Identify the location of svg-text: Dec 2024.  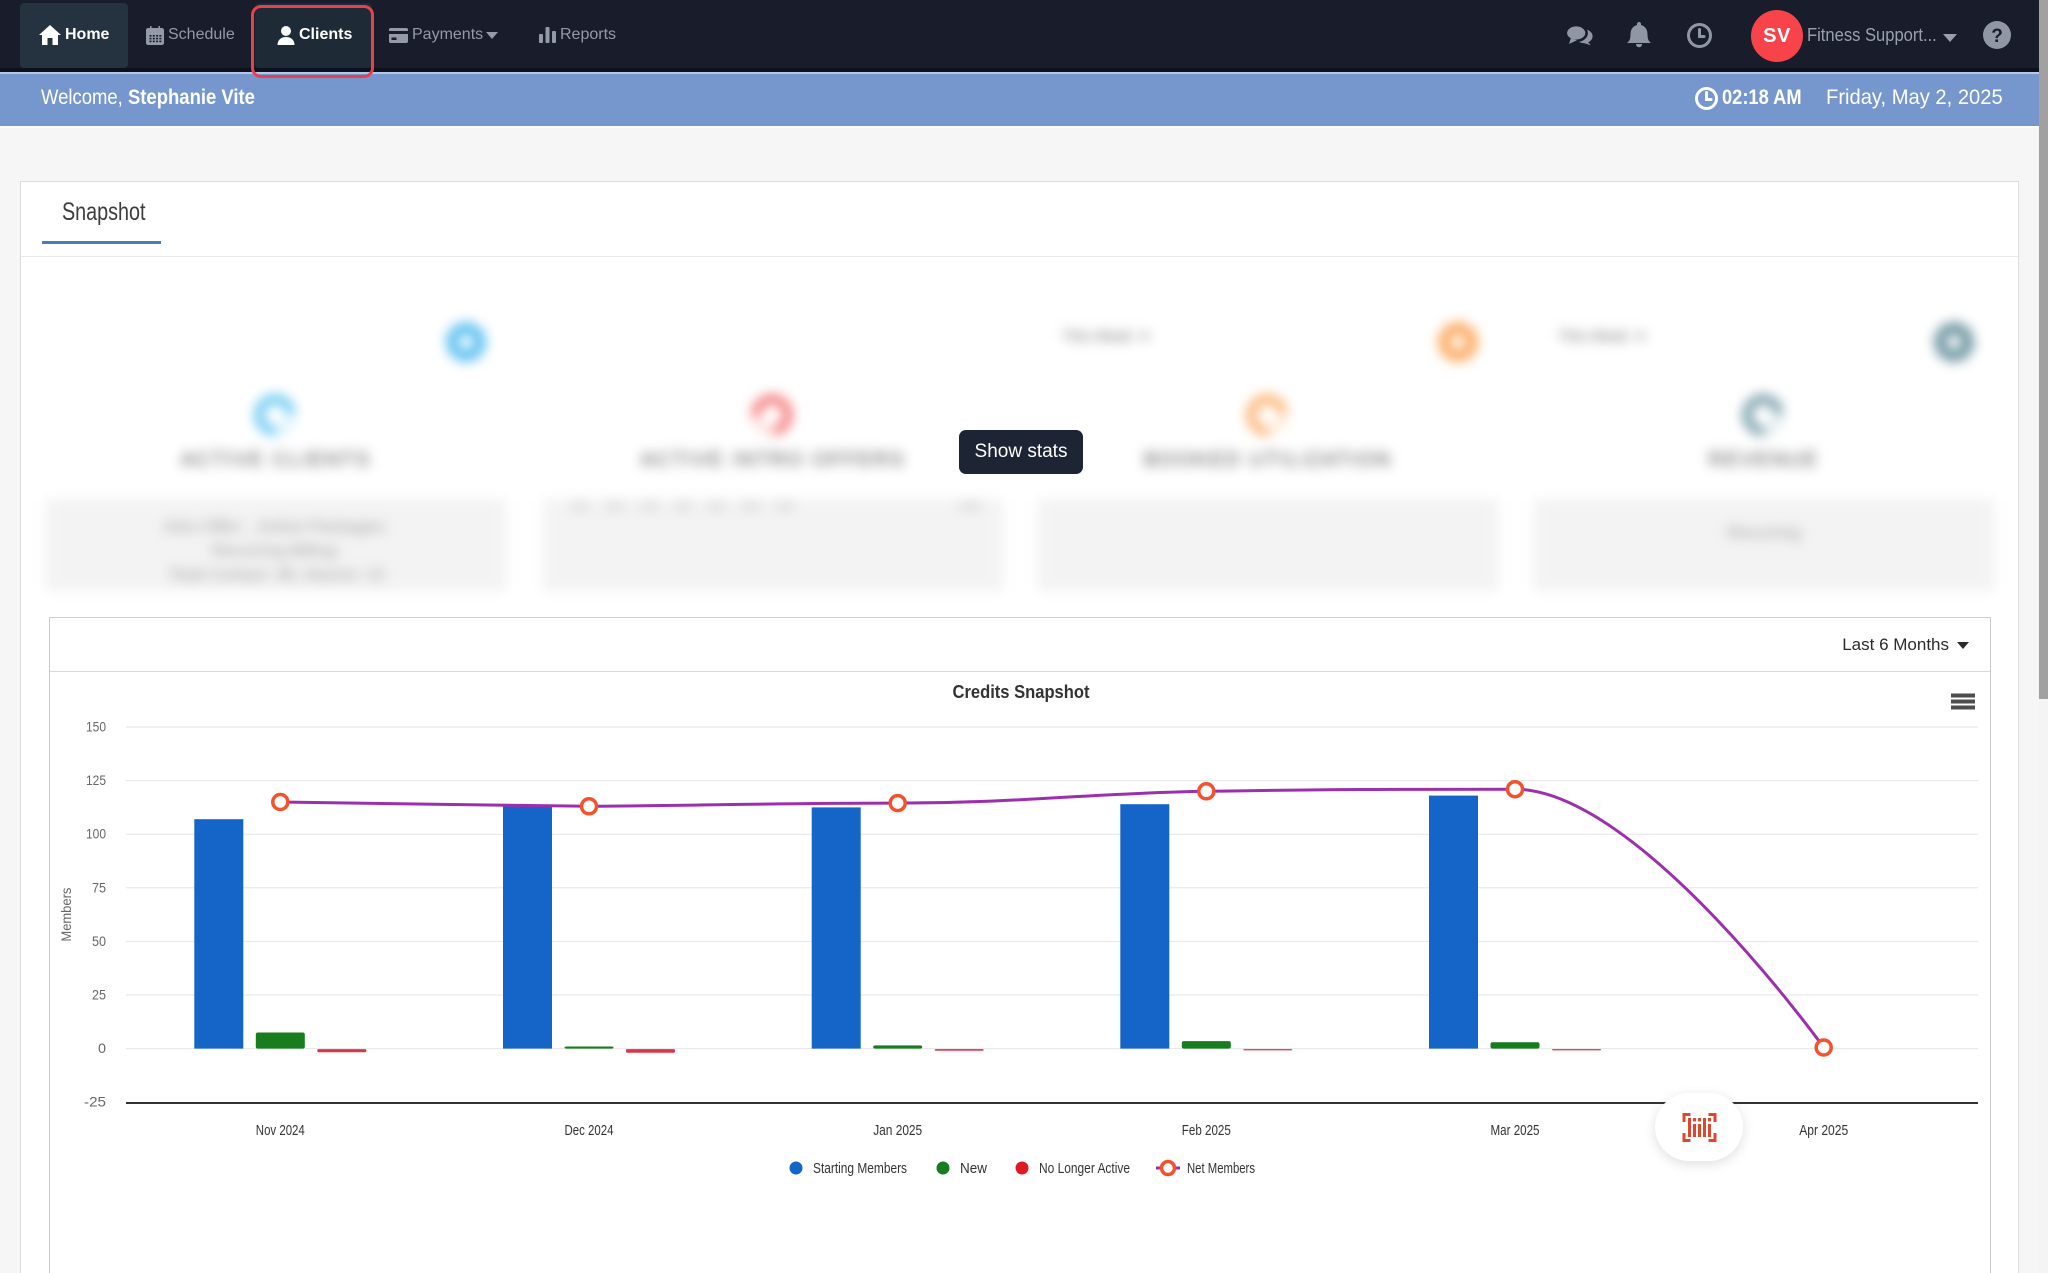
(589, 1130).